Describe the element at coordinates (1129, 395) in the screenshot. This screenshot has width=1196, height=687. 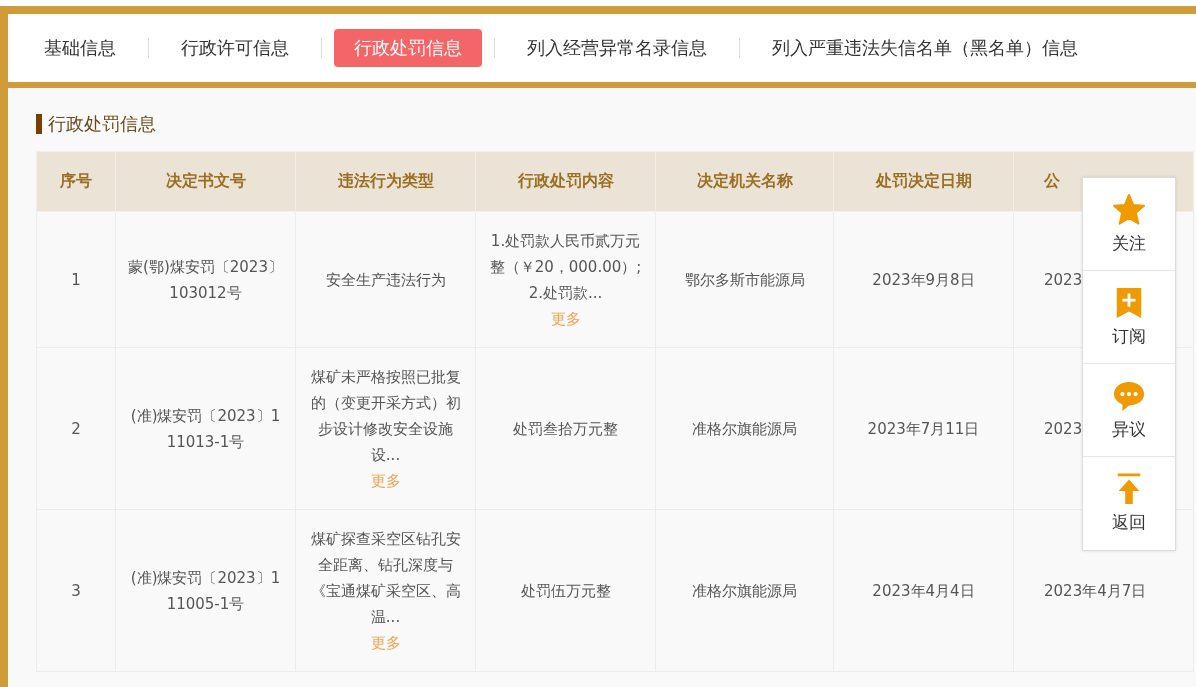
I see `chat-bubble-icon` at that location.